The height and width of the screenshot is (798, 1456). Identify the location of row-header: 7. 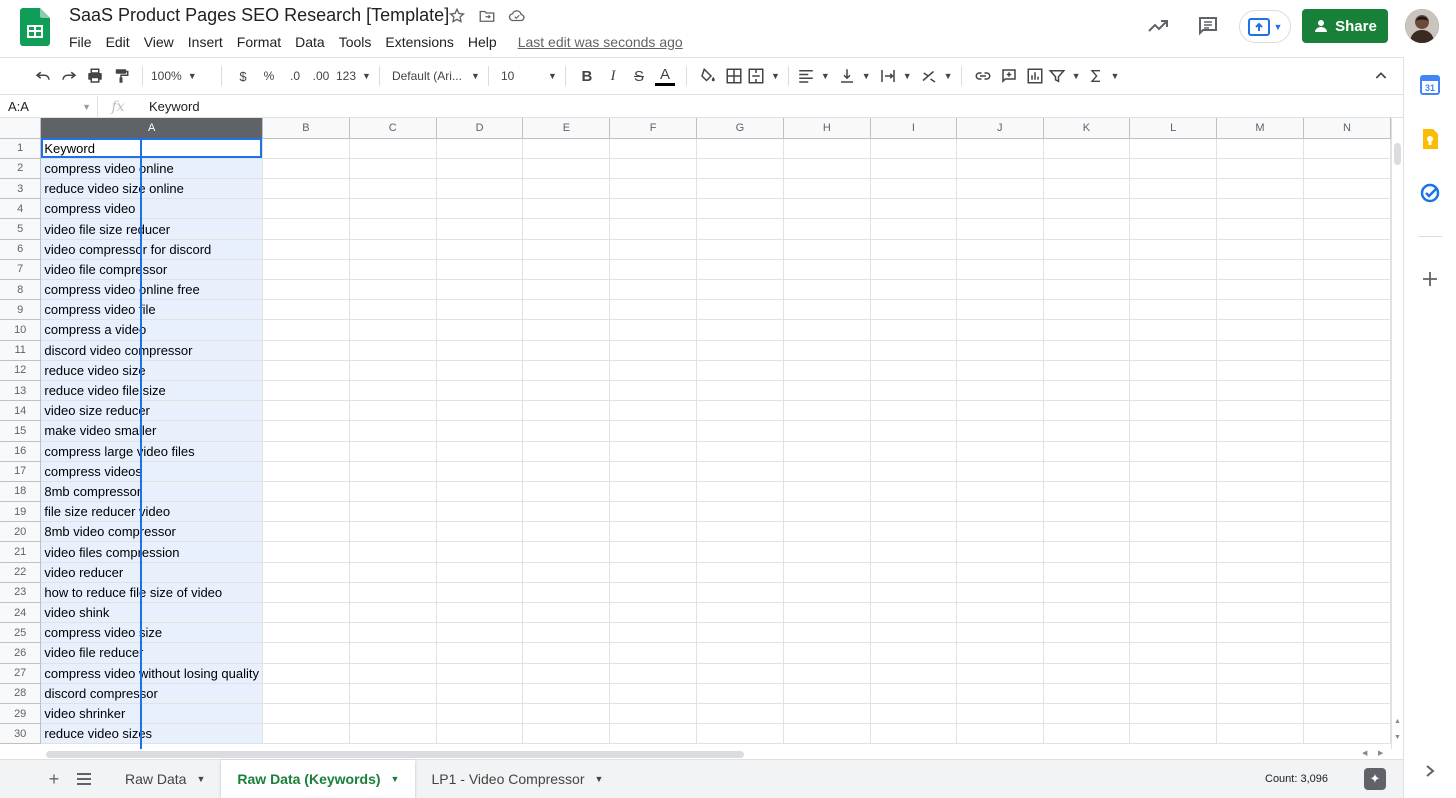
(21, 270).